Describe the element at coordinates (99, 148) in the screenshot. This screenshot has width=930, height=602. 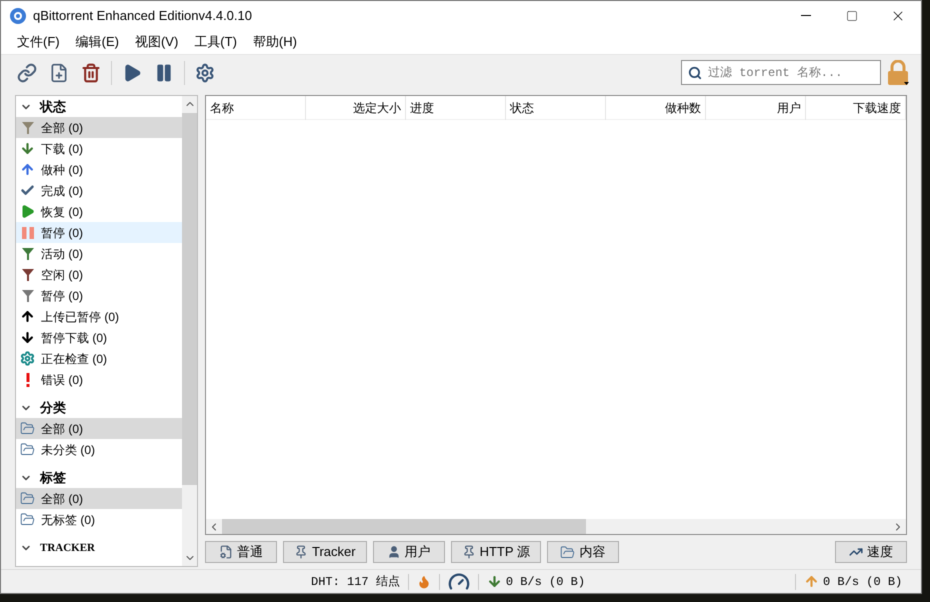
I see `sidebar-item: 下载 (0)` at that location.